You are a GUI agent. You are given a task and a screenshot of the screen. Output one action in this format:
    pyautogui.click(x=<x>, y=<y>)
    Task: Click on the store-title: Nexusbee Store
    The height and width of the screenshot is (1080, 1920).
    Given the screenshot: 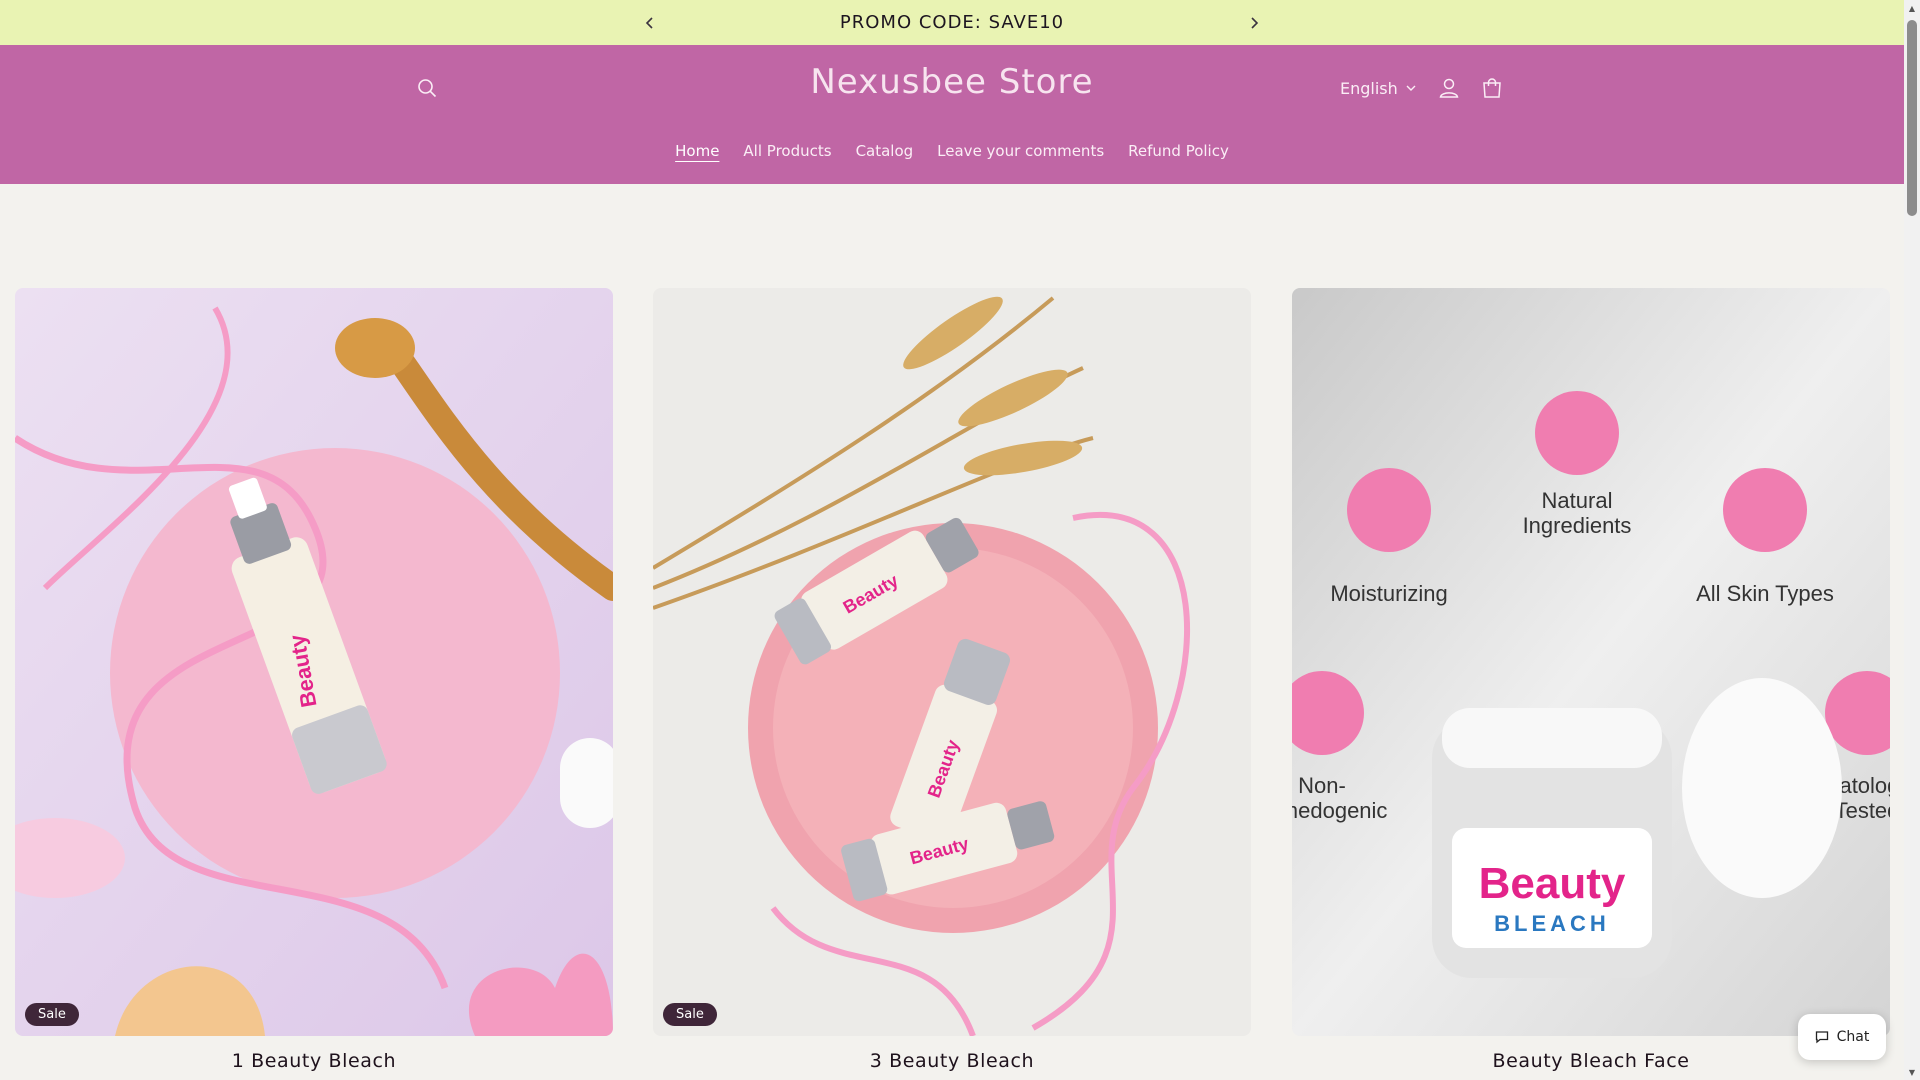 What is the action you would take?
    pyautogui.click(x=952, y=82)
    